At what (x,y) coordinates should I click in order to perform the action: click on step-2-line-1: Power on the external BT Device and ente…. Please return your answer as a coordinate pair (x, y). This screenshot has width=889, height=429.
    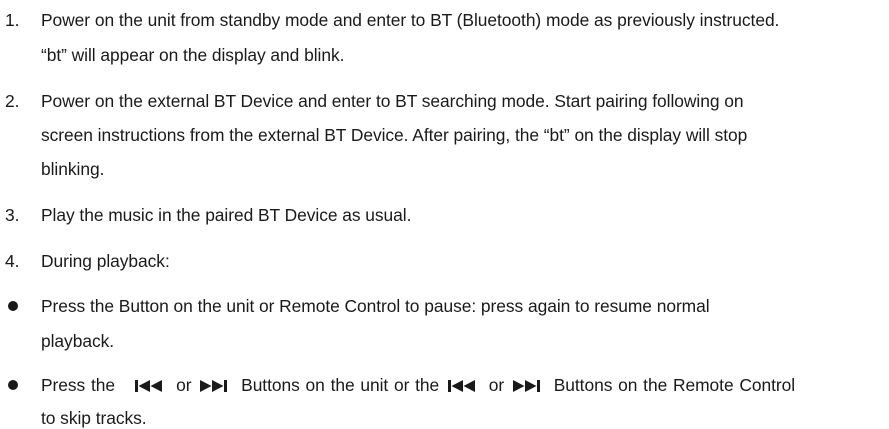
    Looking at the image, I should click on (392, 101).